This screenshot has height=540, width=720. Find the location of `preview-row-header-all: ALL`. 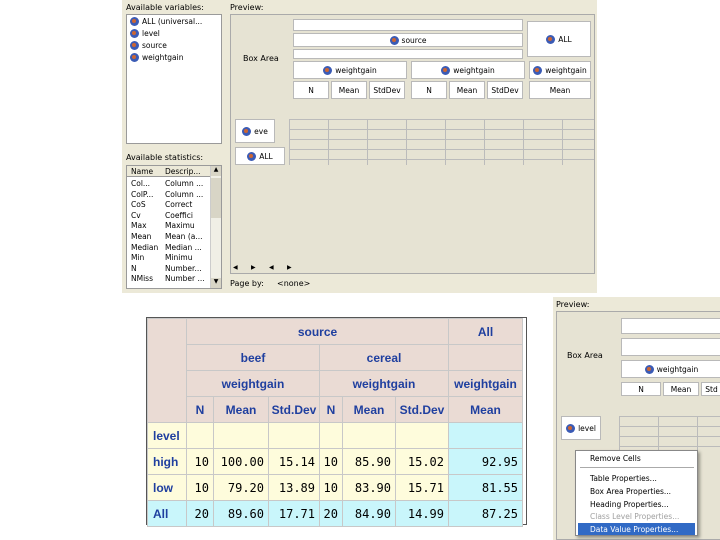

preview-row-header-all: ALL is located at coordinates (260, 156).